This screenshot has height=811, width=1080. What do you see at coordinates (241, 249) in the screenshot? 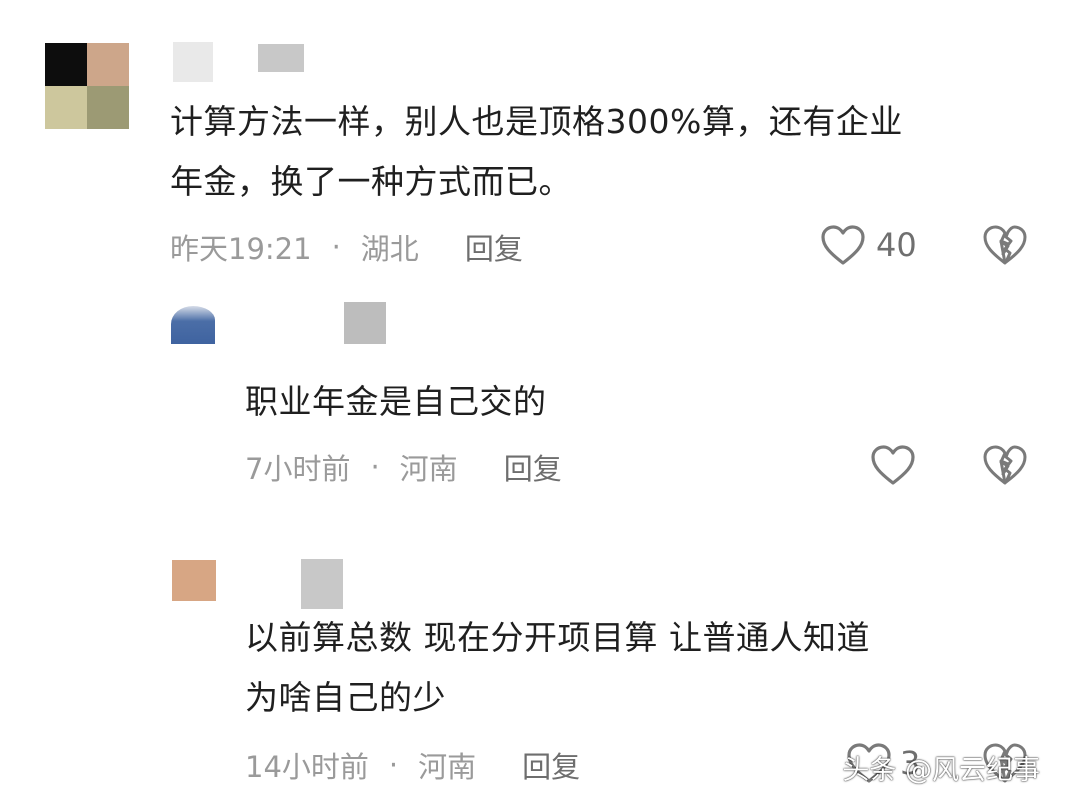
I see `comment-time: 昨天19:21` at bounding box center [241, 249].